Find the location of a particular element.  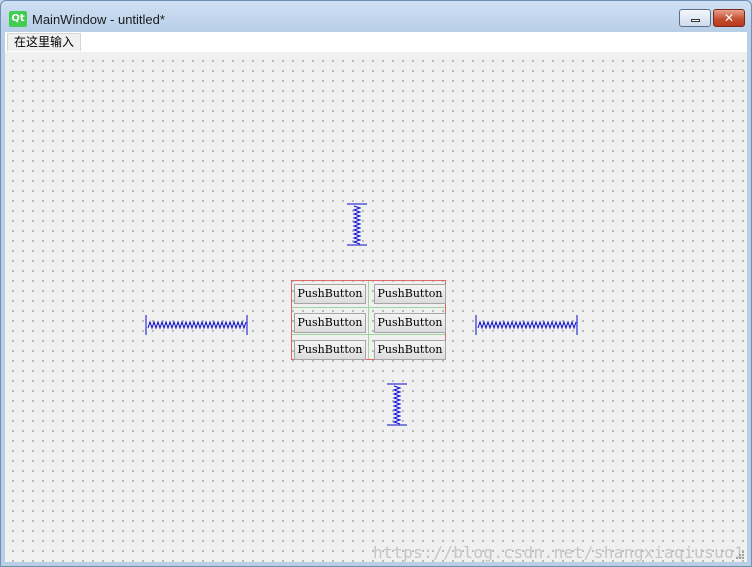

push-button-r2-c1: PushButton is located at coordinates (330, 323).